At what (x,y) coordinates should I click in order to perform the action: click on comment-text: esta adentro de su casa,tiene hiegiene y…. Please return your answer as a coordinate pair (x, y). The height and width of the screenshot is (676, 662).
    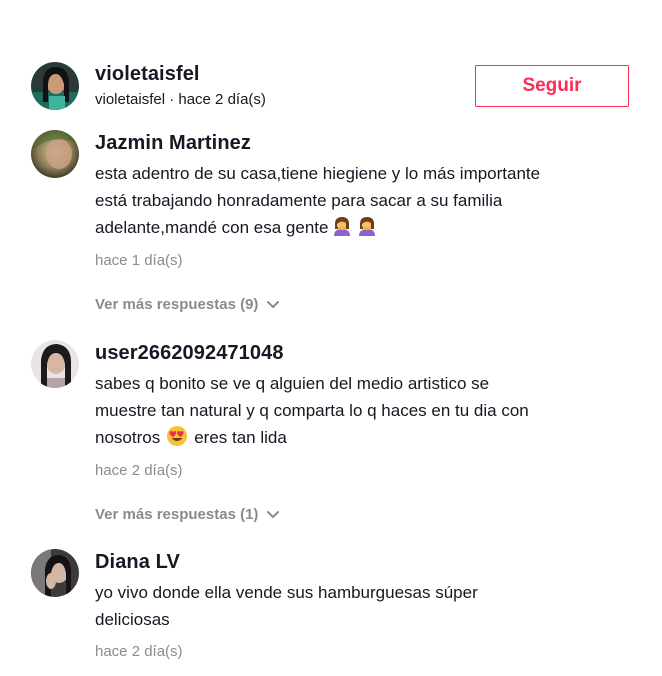
    Looking at the image, I should click on (365, 200).